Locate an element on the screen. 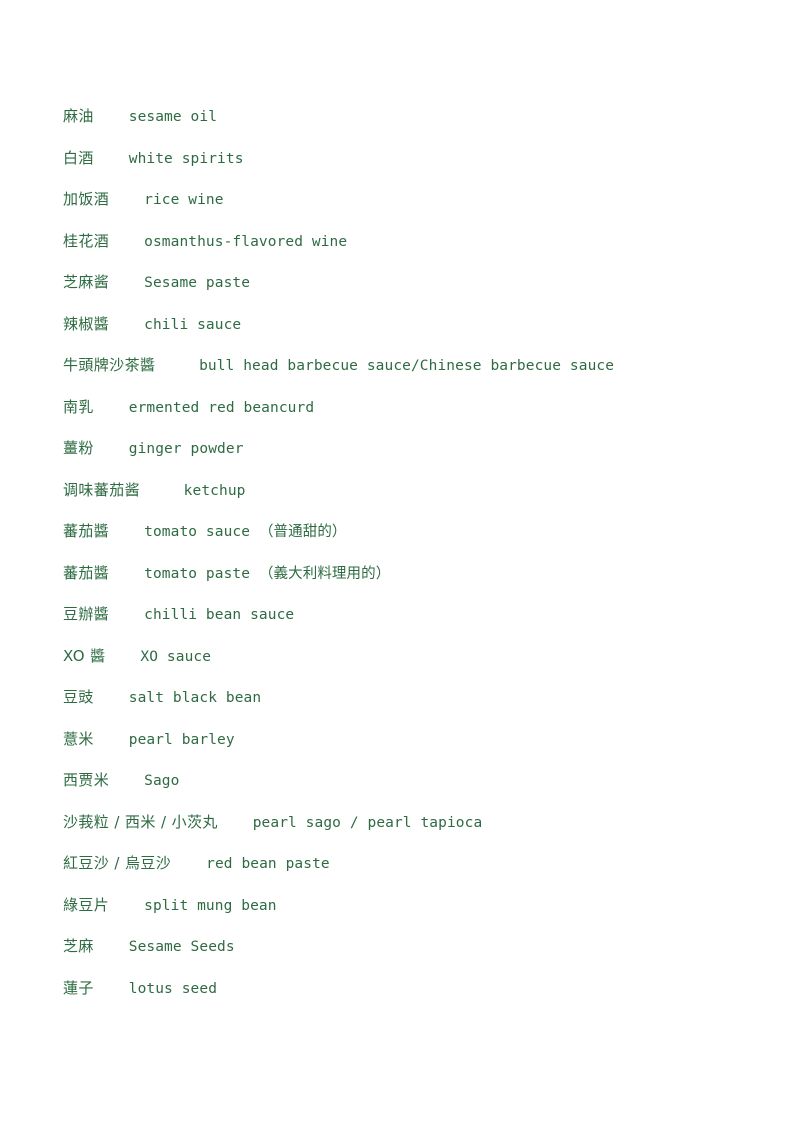  glossary-entry: 白酒 white spirits is located at coordinates (408, 169).